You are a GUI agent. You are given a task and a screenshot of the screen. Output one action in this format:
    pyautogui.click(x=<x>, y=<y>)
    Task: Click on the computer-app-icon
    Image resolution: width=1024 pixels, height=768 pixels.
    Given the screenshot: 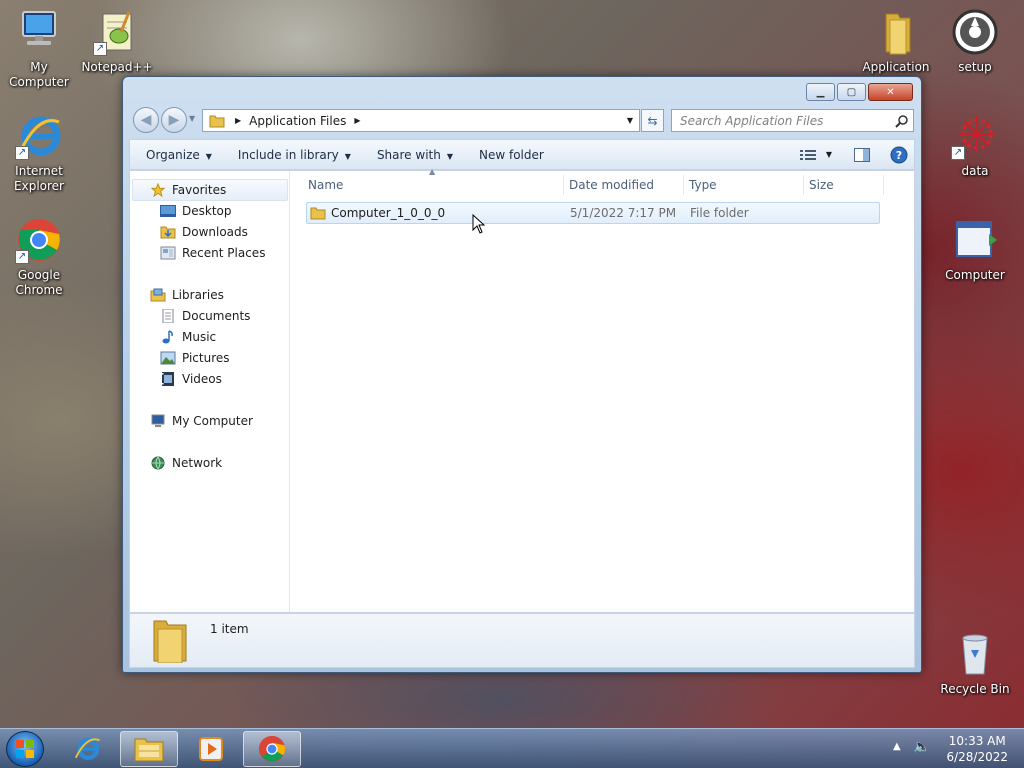 What is the action you would take?
    pyautogui.click(x=975, y=240)
    